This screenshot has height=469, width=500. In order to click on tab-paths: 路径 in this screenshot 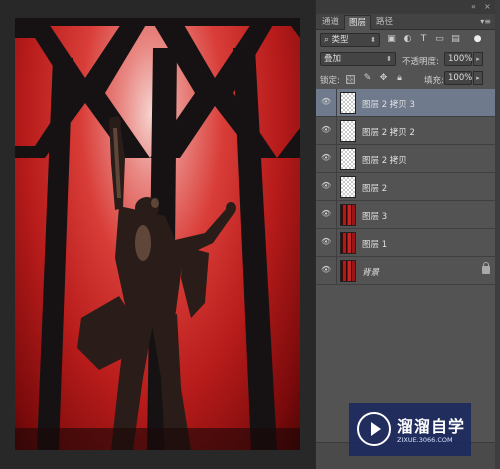, I will do `click(384, 22)`.